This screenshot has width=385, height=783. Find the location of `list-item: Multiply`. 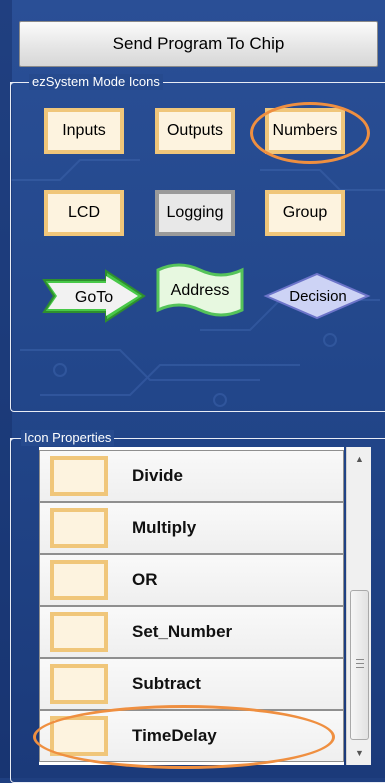

list-item: Multiply is located at coordinates (191, 528).